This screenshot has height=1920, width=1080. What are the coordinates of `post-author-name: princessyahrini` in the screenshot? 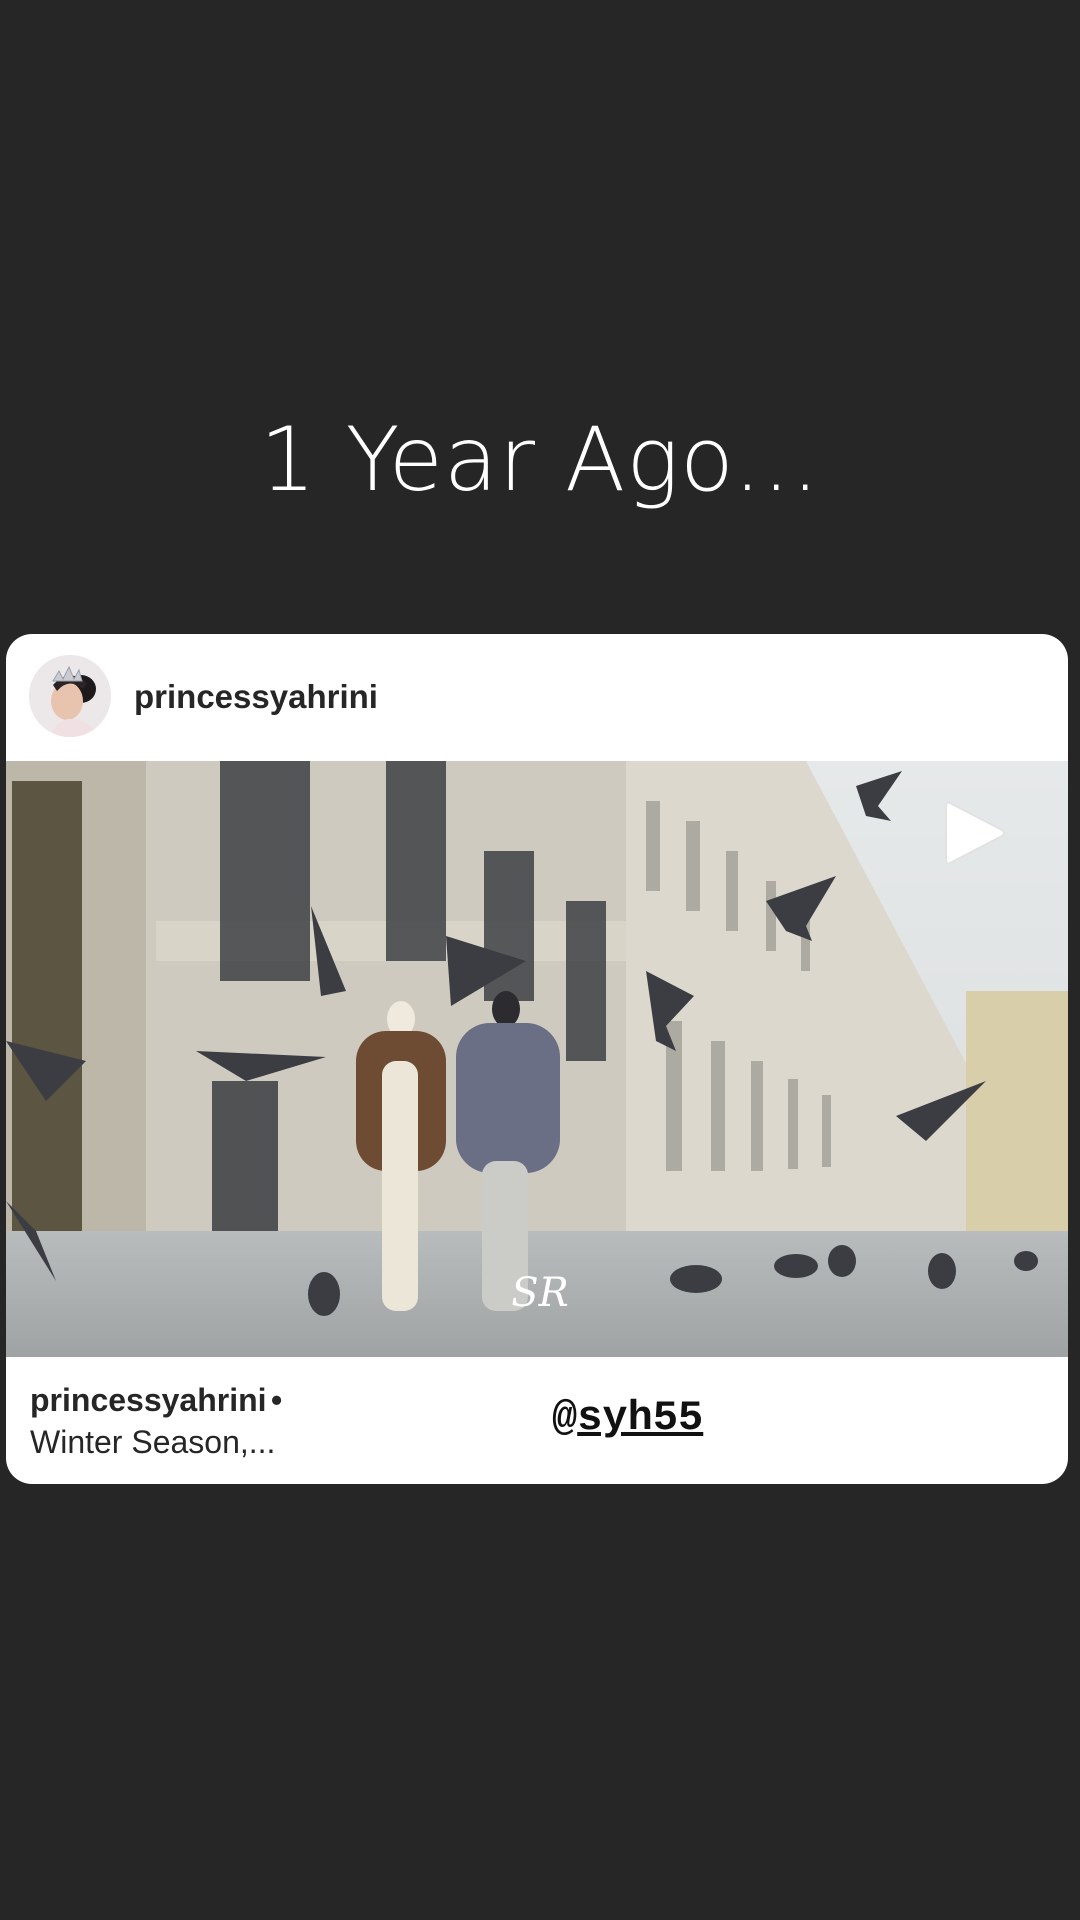 It's located at (256, 697).